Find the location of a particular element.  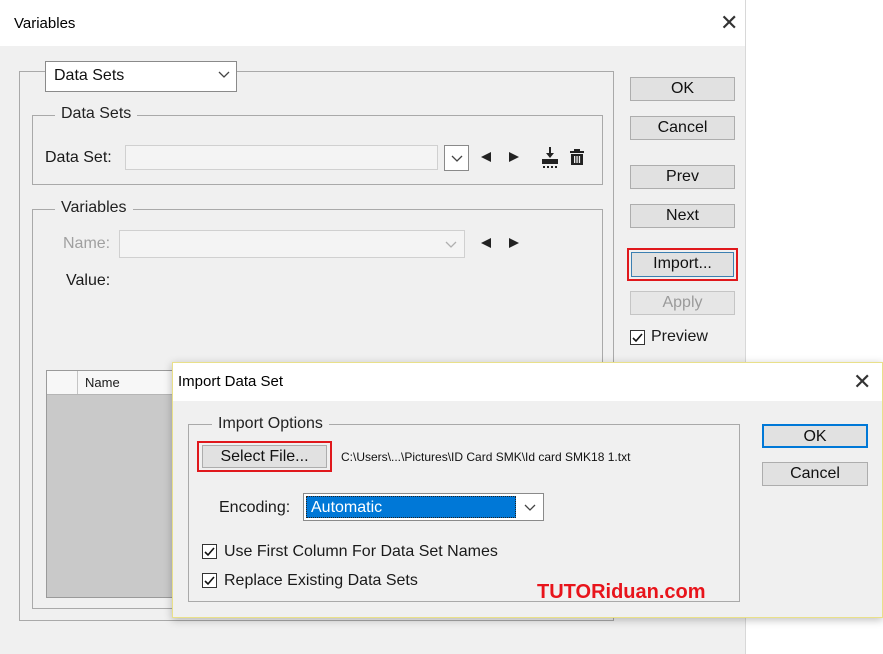

replace-existing-checkbox is located at coordinates (209, 580).